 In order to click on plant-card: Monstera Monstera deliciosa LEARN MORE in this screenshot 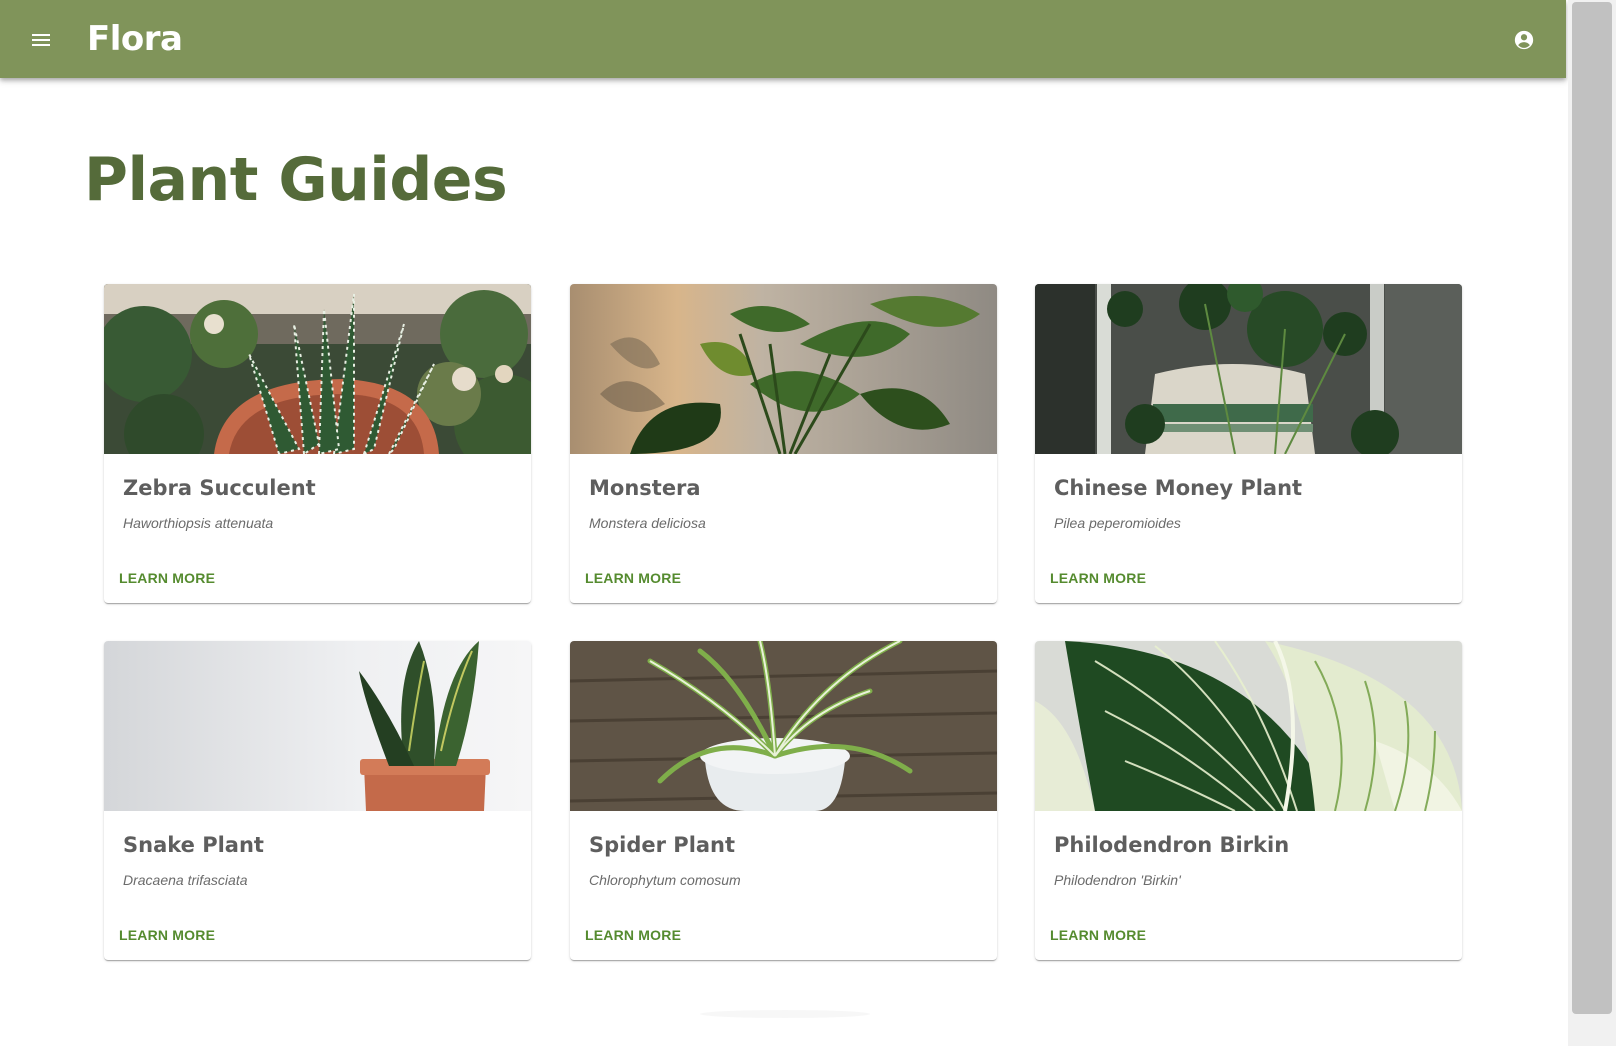, I will do `click(783, 443)`.